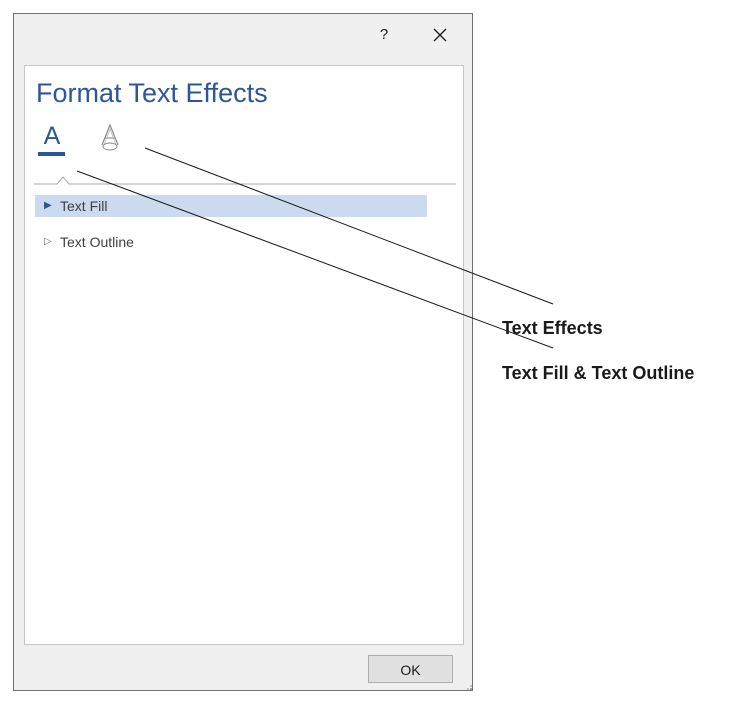 The height and width of the screenshot is (703, 730). What do you see at coordinates (598, 373) in the screenshot?
I see `callout-label-text-fill-outline: Text Fill & Text Outline` at bounding box center [598, 373].